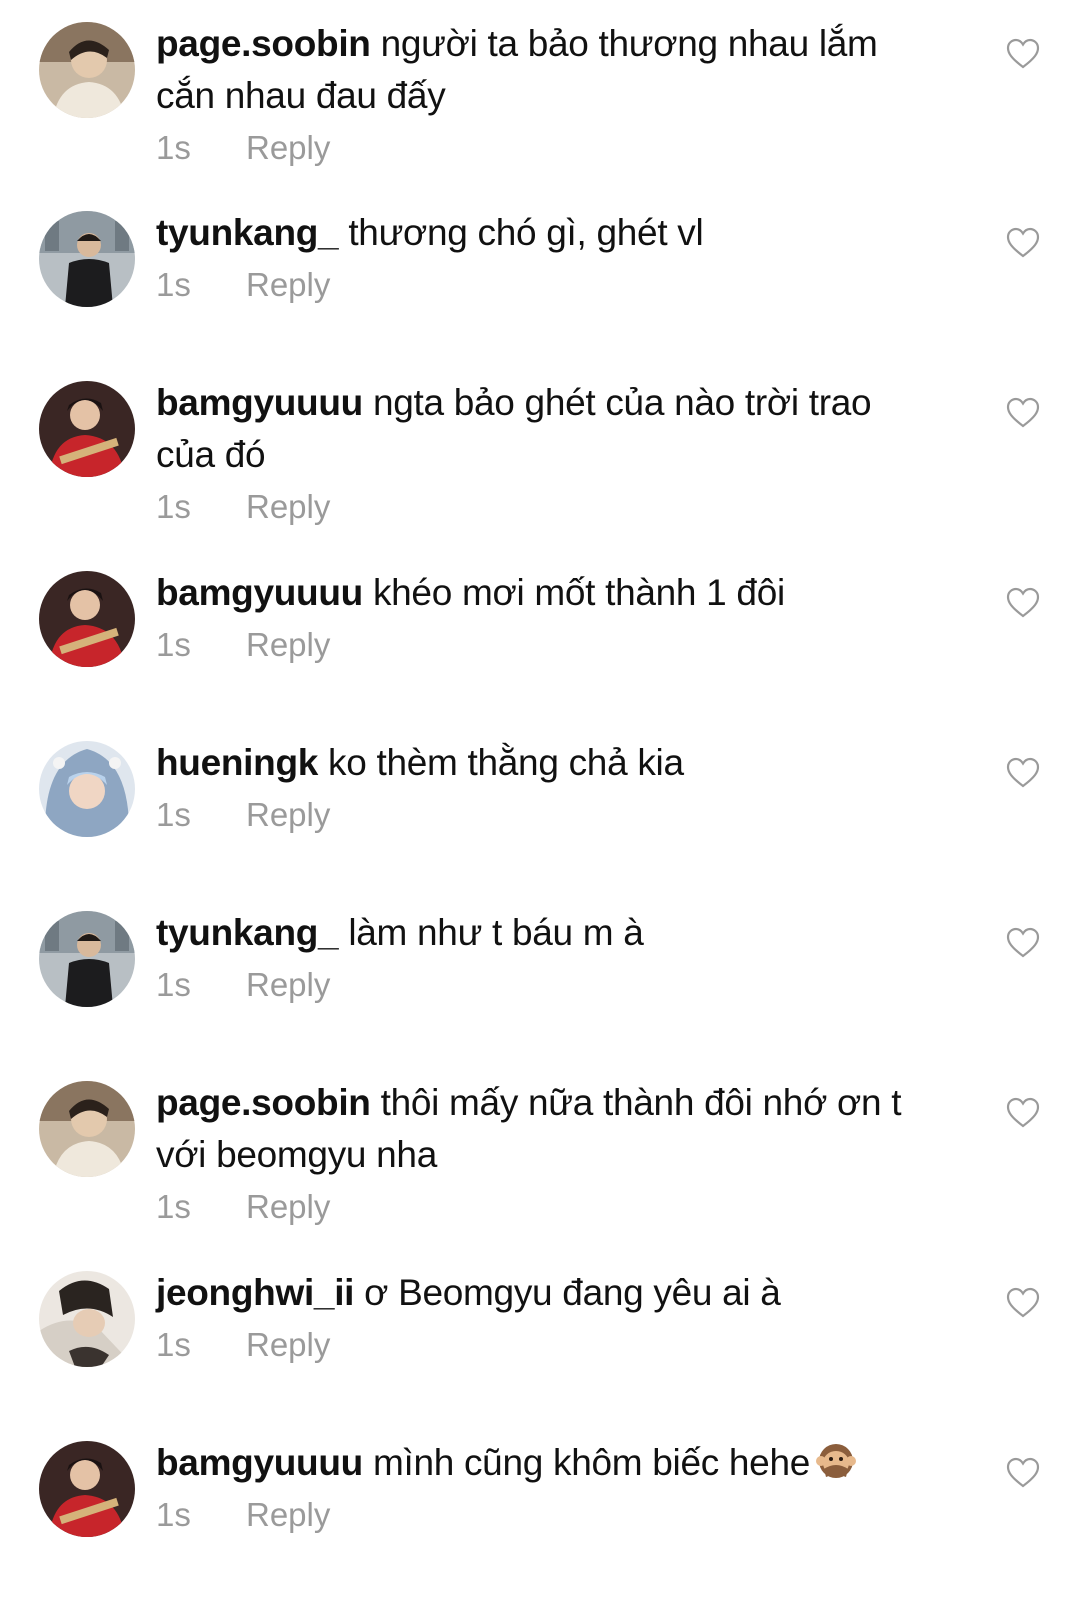 This screenshot has height=1600, width=1080. Describe the element at coordinates (836, 1461) in the screenshot. I see `speak-no-evil-monkey-icon` at that location.